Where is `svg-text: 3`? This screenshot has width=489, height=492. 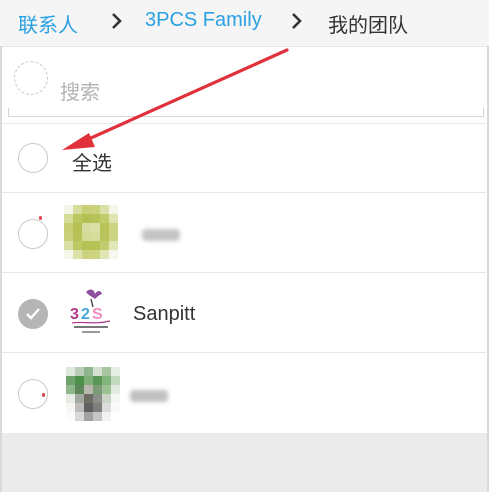 svg-text: 3 is located at coordinates (74, 314).